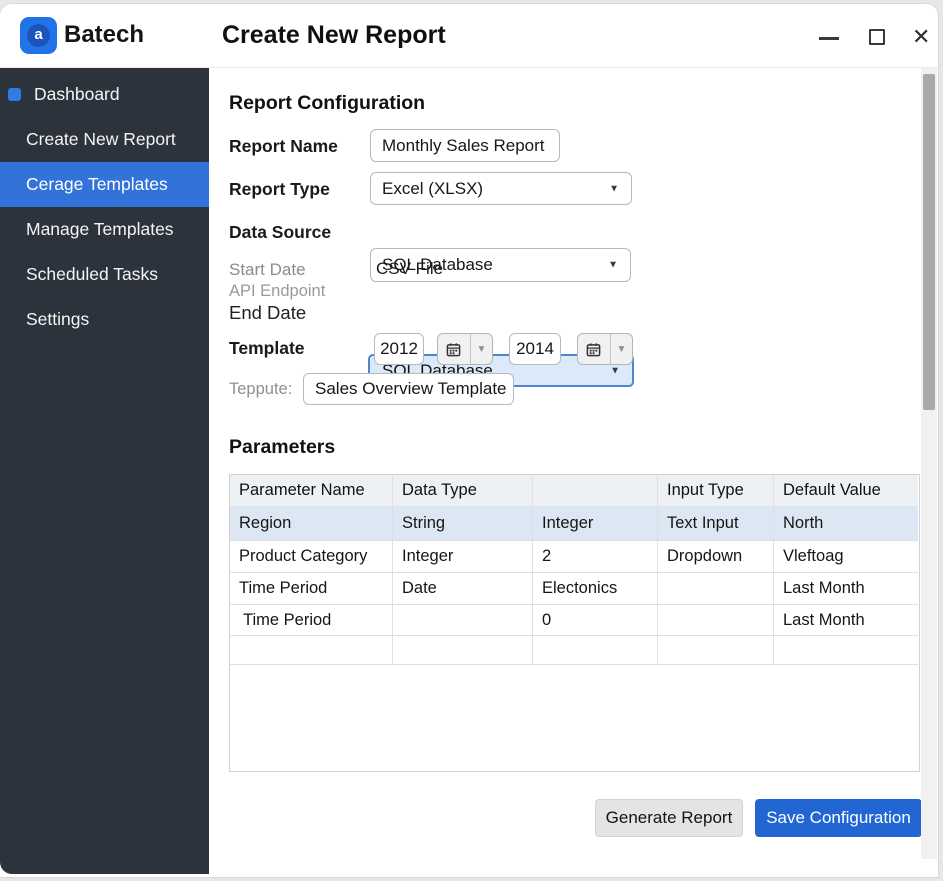 The height and width of the screenshot is (881, 943). What do you see at coordinates (327, 103) in the screenshot?
I see `report-configuration-heading: Report Configuration` at bounding box center [327, 103].